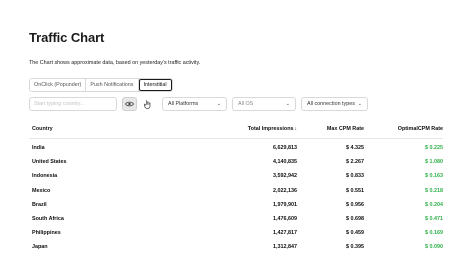  What do you see at coordinates (236, 162) in the screenshot?
I see `table-row: United States 4,140,835 $ 2.267 $ 1.080` at bounding box center [236, 162].